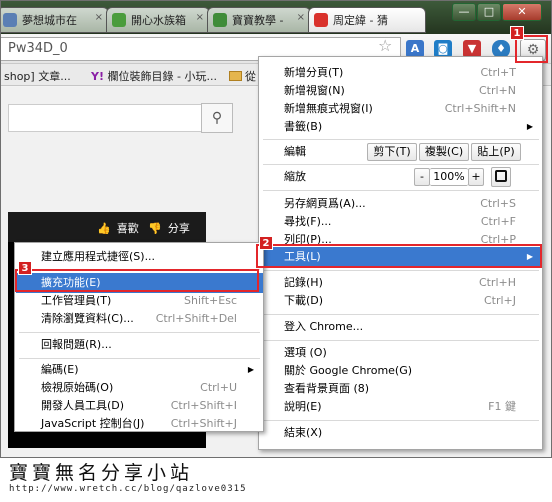 Image resolution: width=552 pixels, height=502 pixels. I want to click on menu-about: 關於 Google Chrome(G), so click(401, 371).